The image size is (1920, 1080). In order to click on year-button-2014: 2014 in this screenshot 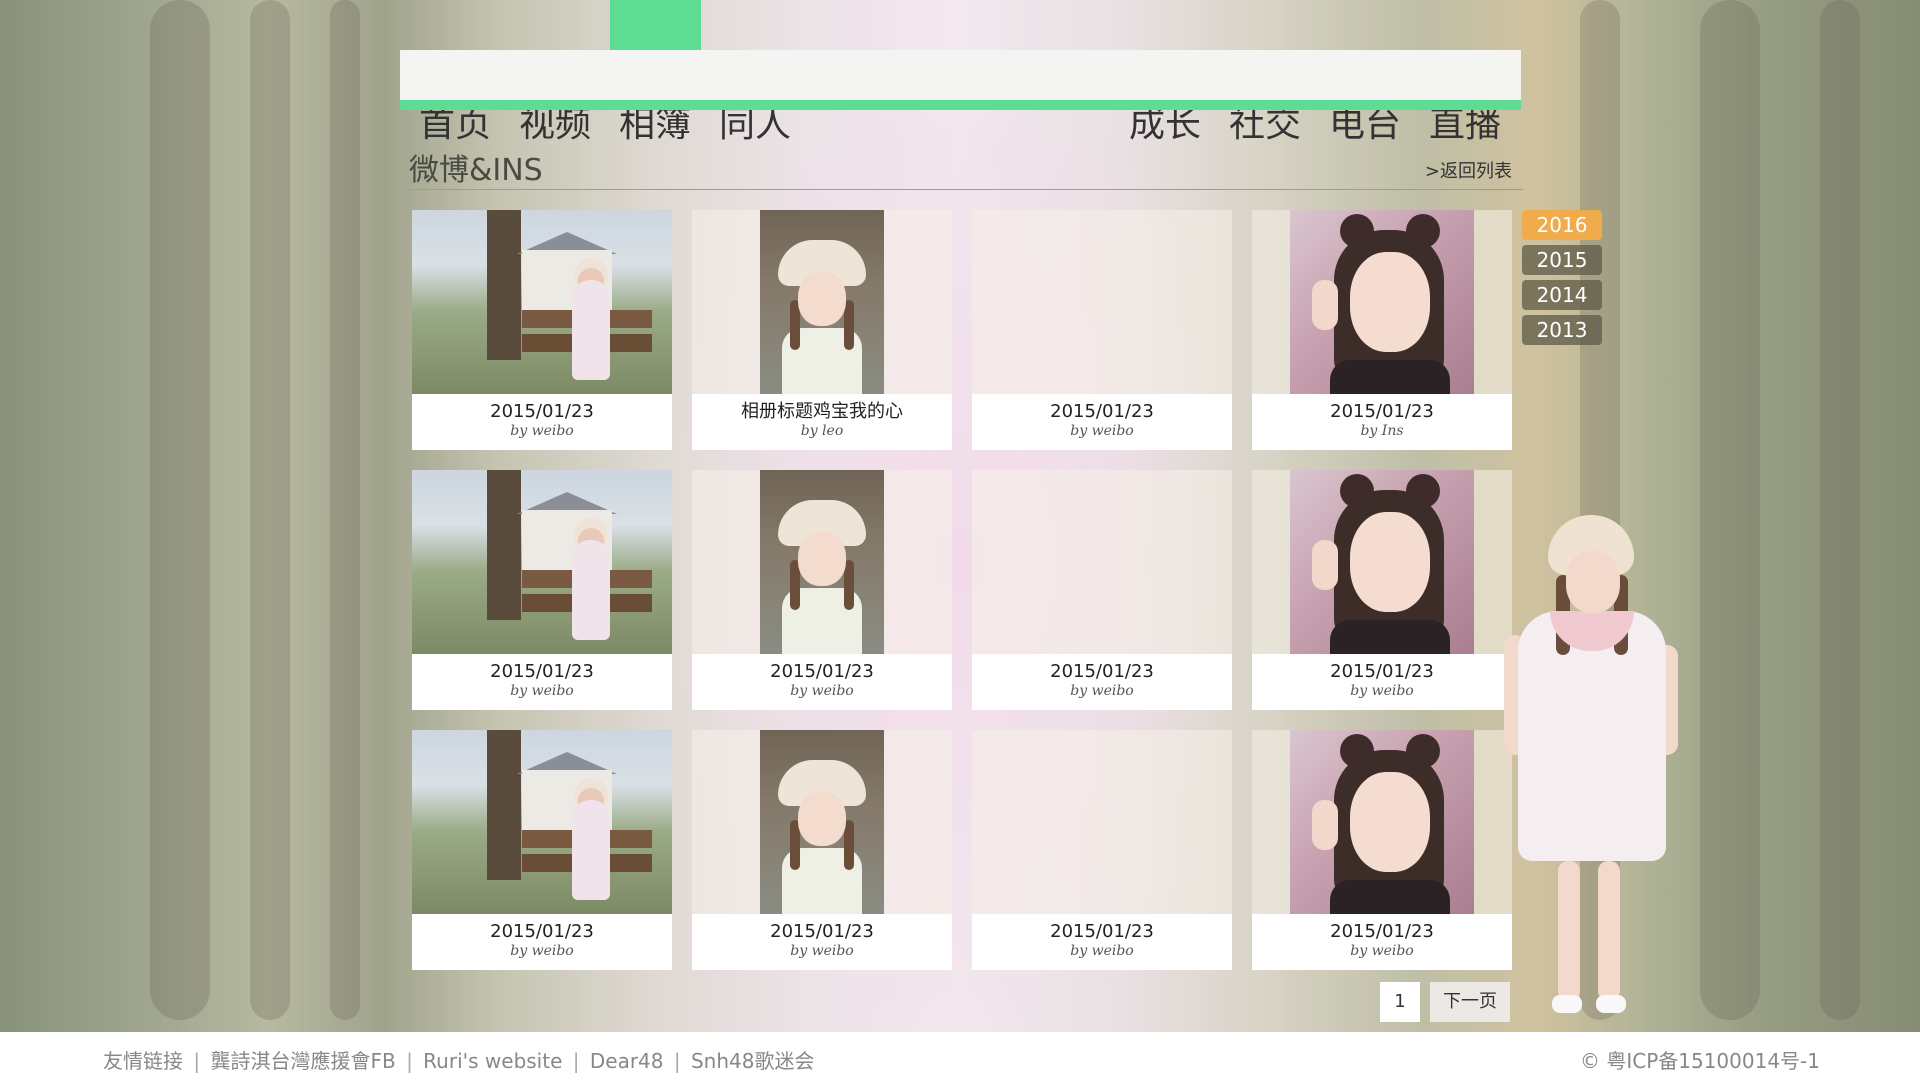, I will do `click(1562, 295)`.